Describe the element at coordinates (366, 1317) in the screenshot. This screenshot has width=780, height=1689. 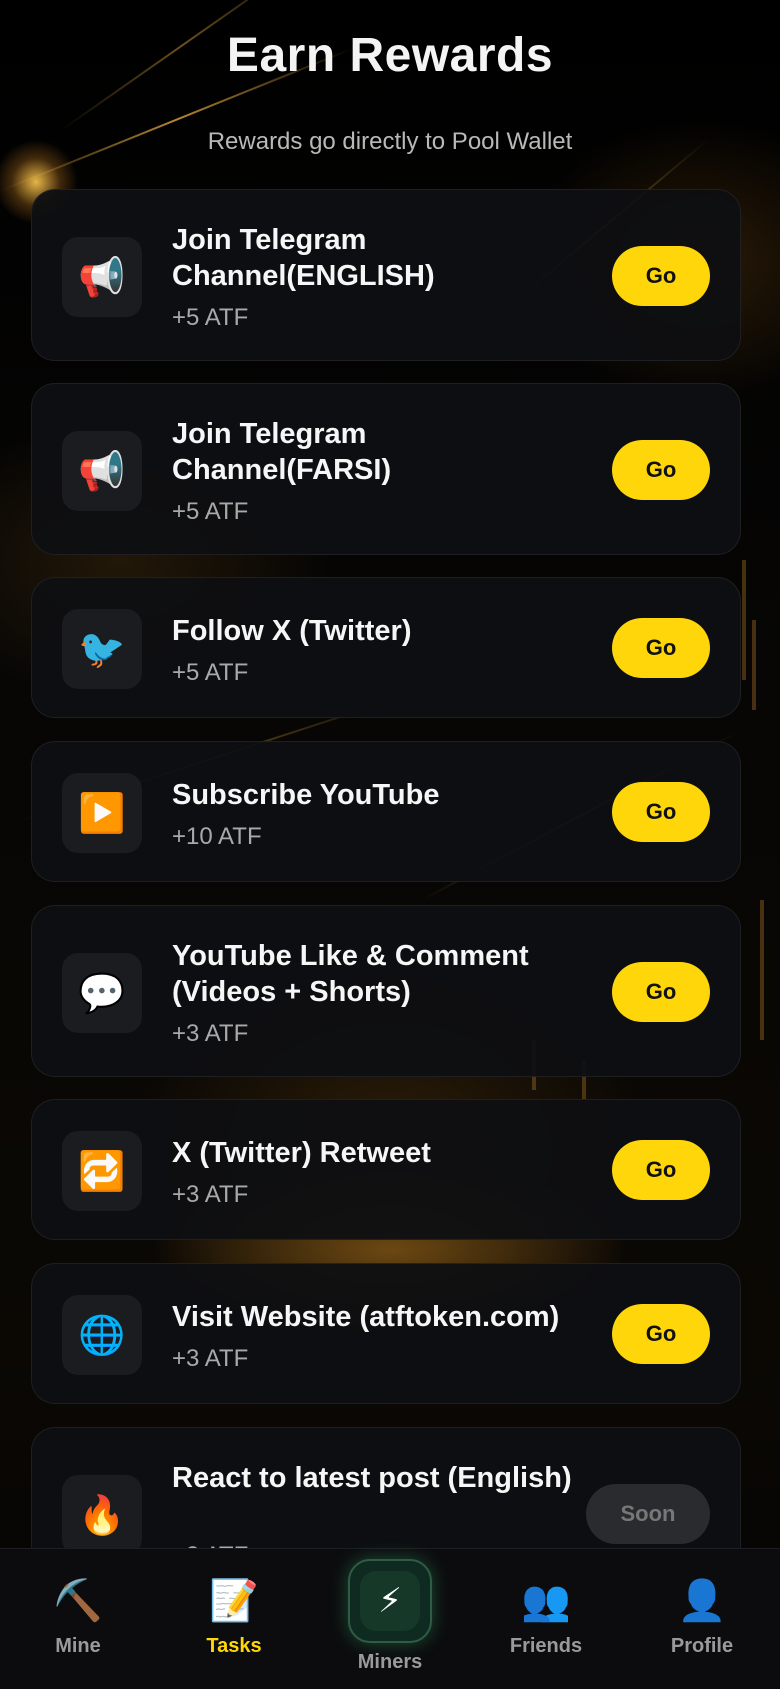
I see `task-title: Visit Website (atftoken.com)` at that location.